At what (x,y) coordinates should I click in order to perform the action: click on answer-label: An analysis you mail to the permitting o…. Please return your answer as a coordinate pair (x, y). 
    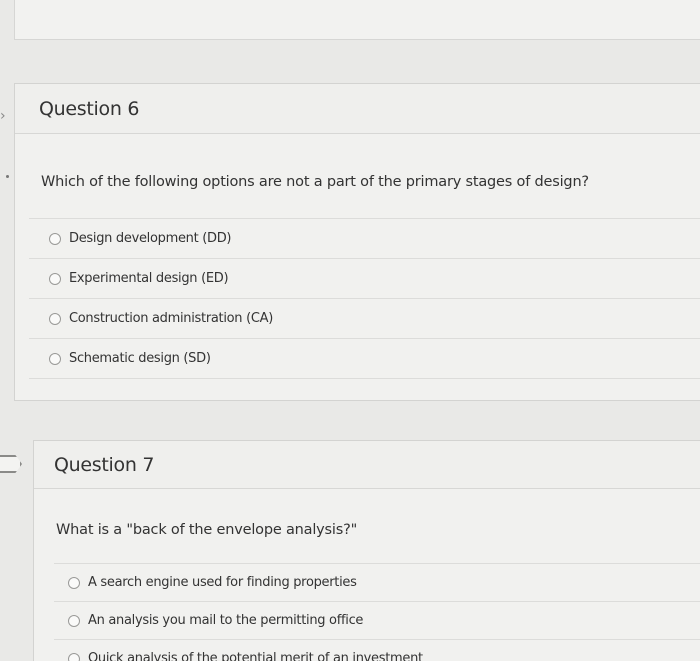
    Looking at the image, I should click on (226, 620).